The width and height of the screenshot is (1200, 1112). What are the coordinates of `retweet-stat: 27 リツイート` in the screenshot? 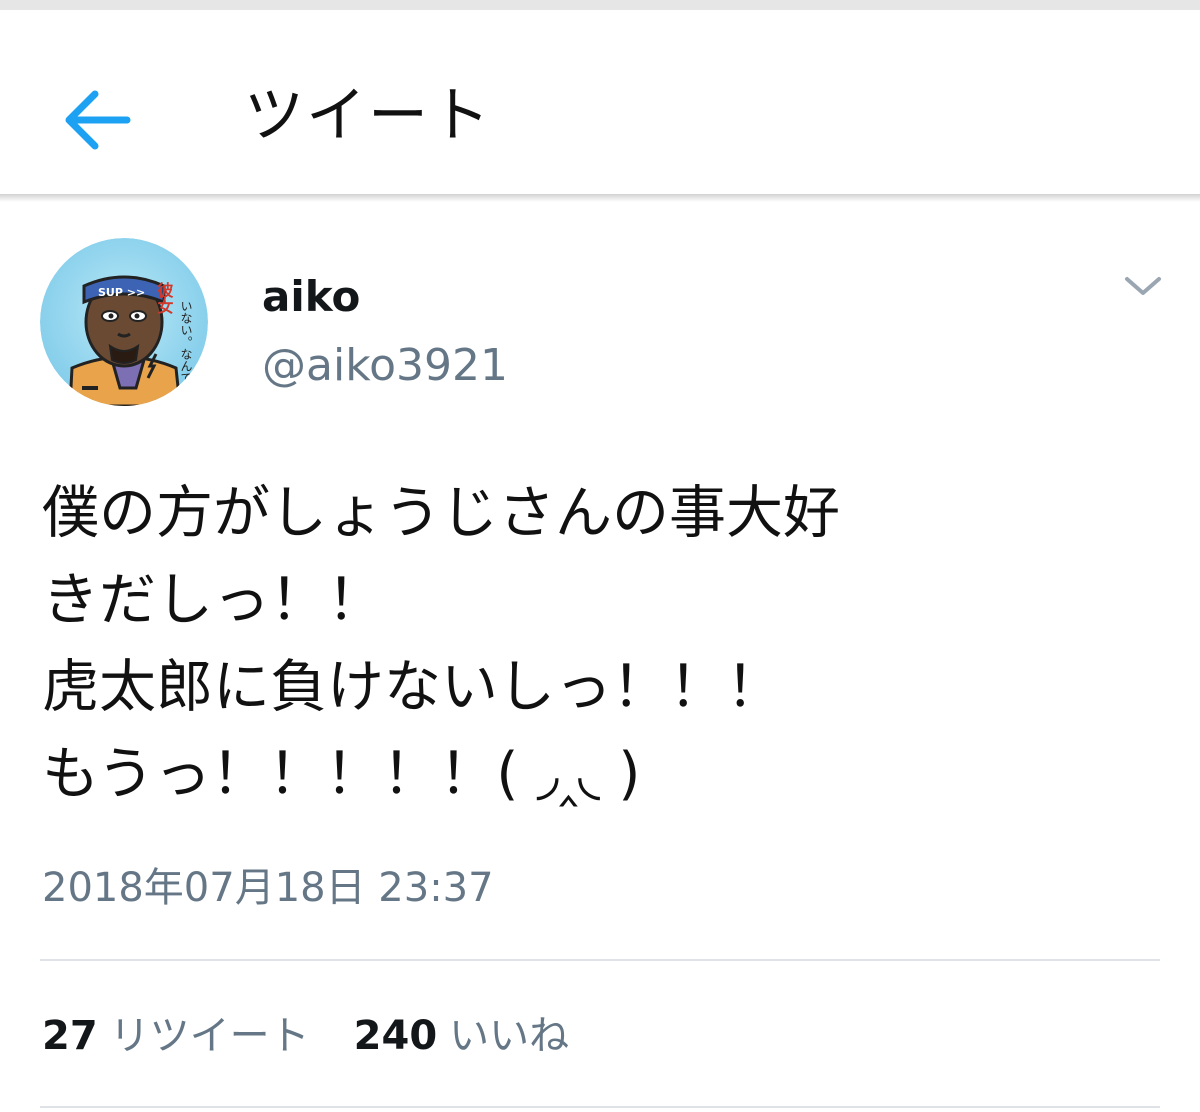 It's located at (176, 1036).